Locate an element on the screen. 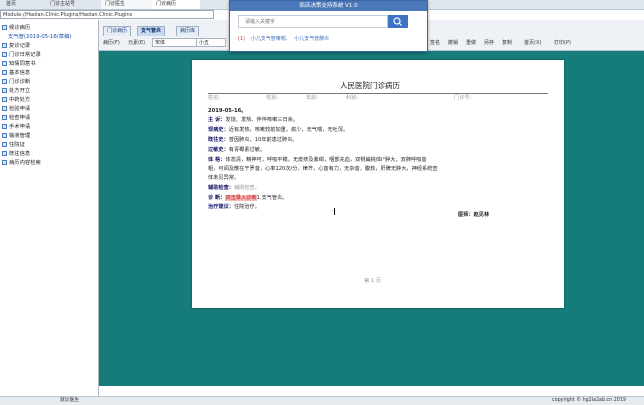 Image resolution: width=644 pixels, height=405 pixels. popup-title: 临床决策支持系统 V1.0 is located at coordinates (328, 6).